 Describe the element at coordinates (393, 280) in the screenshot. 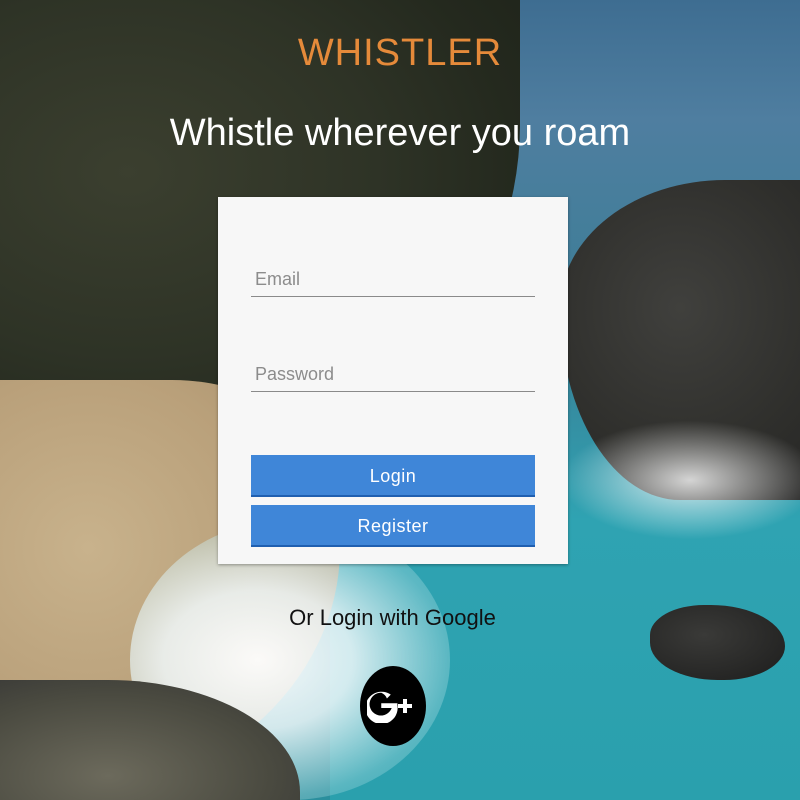

I see `email-field` at that location.